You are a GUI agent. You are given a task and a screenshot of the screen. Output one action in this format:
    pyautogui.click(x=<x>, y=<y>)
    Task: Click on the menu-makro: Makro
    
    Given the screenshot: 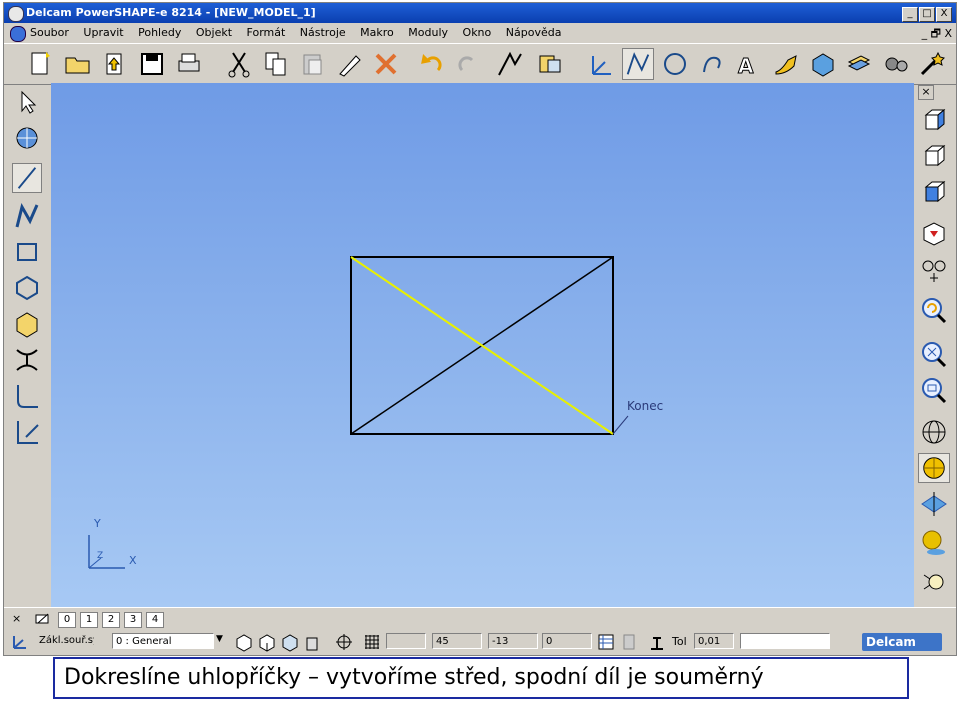 What is the action you would take?
    pyautogui.click(x=377, y=32)
    